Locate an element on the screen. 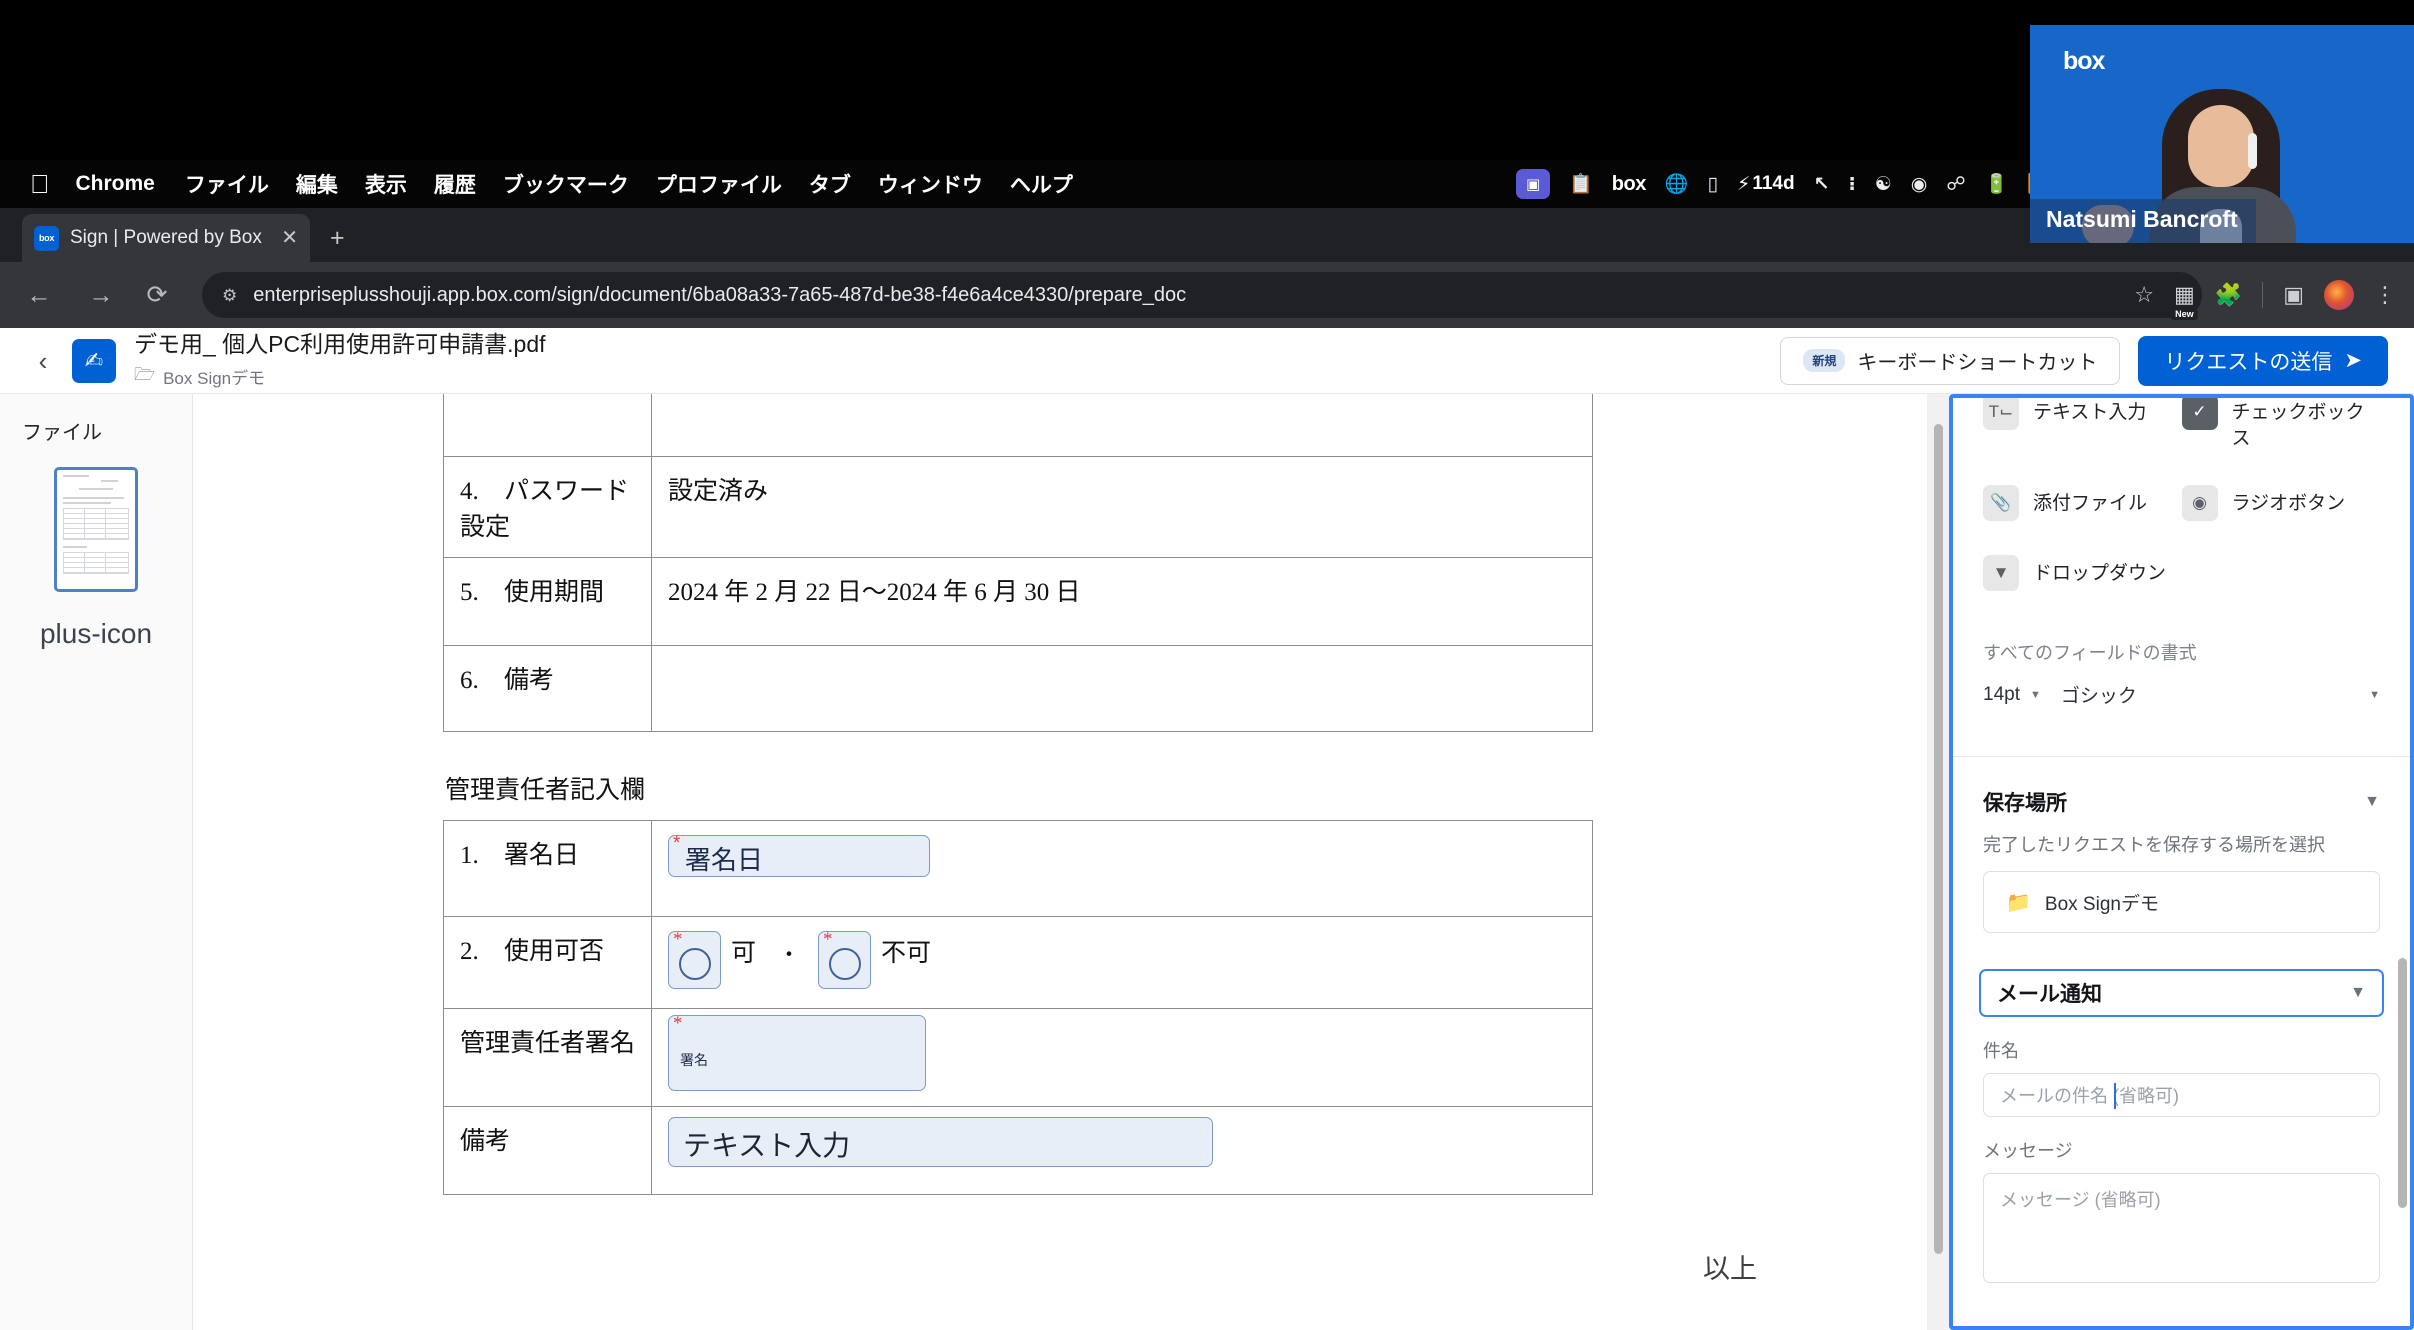 This screenshot has height=1330, width=2414. menubar-item-window: ウィンドウ is located at coordinates (930, 184).